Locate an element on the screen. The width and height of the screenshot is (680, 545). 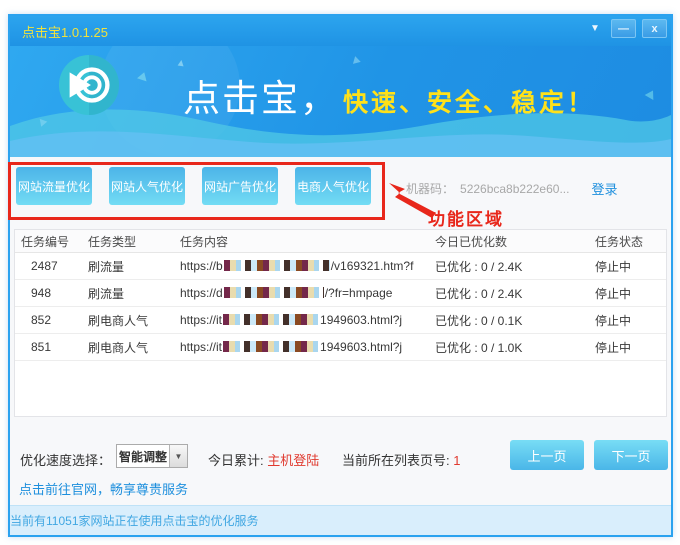
chevron-down-icon: ▼ is located at coordinates (178, 456).